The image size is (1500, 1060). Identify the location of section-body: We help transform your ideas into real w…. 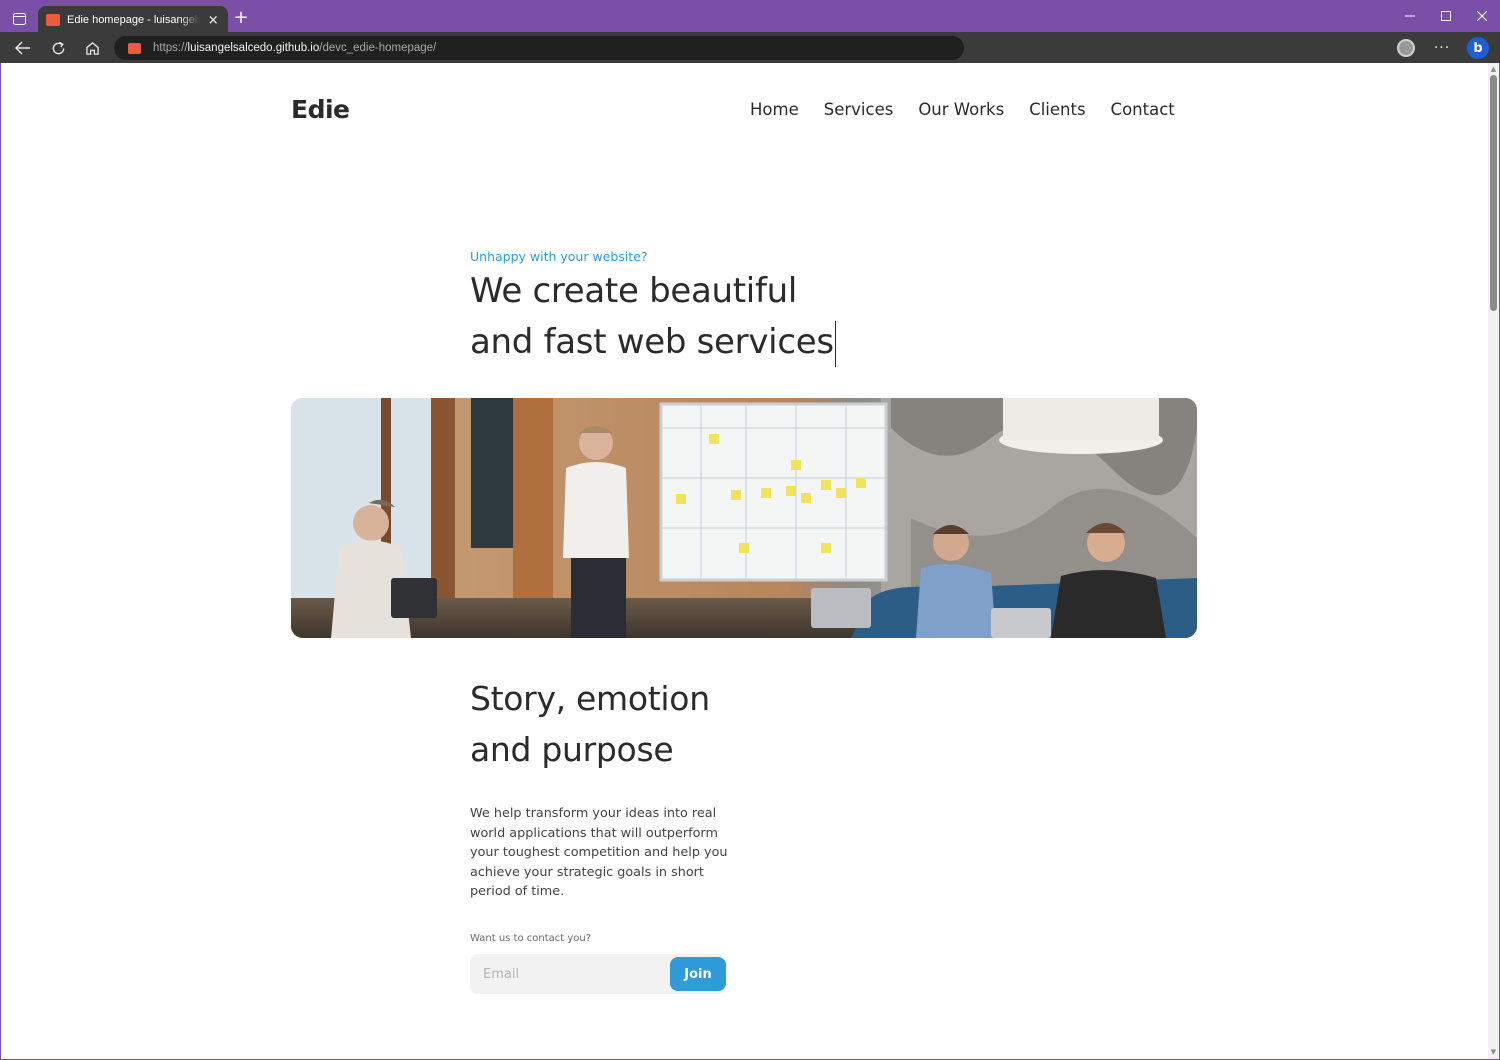
(599, 852).